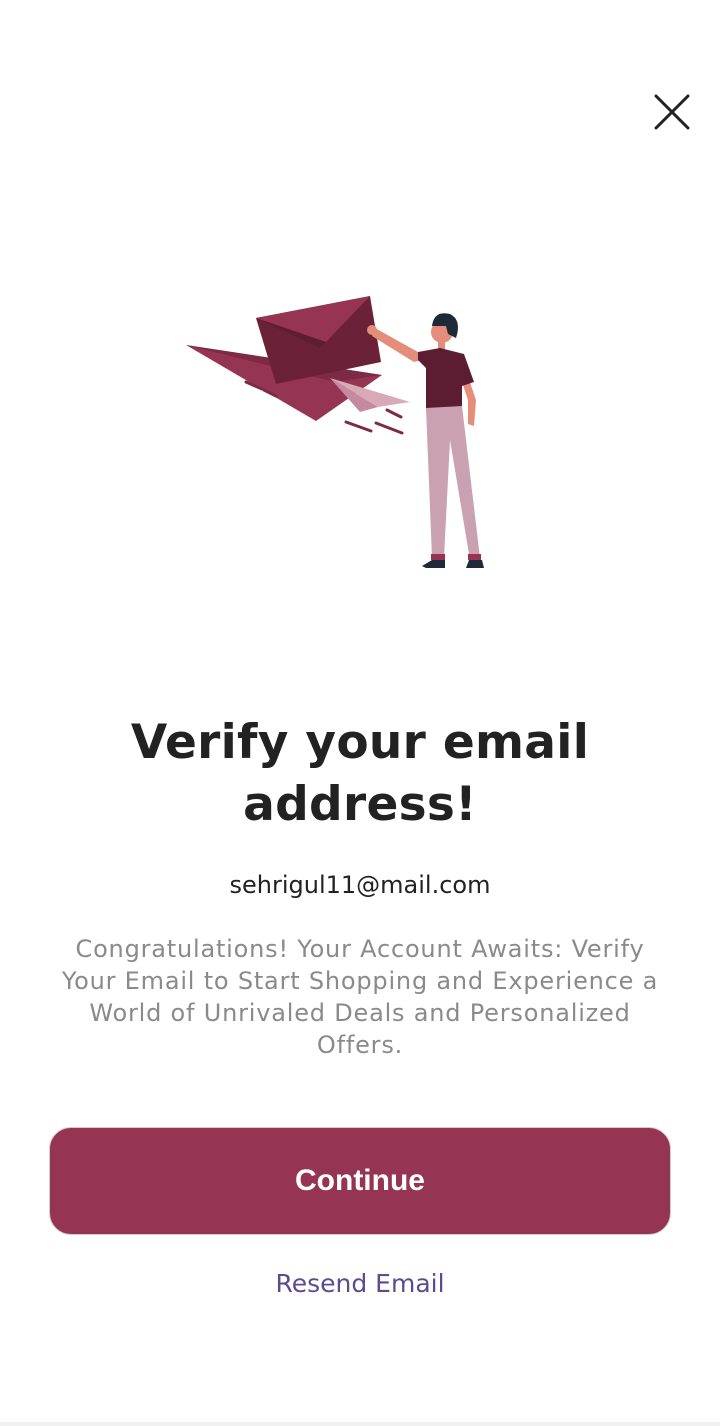 This screenshot has height=1426, width=720. Describe the element at coordinates (425, 440) in the screenshot. I see `person-figure` at that location.